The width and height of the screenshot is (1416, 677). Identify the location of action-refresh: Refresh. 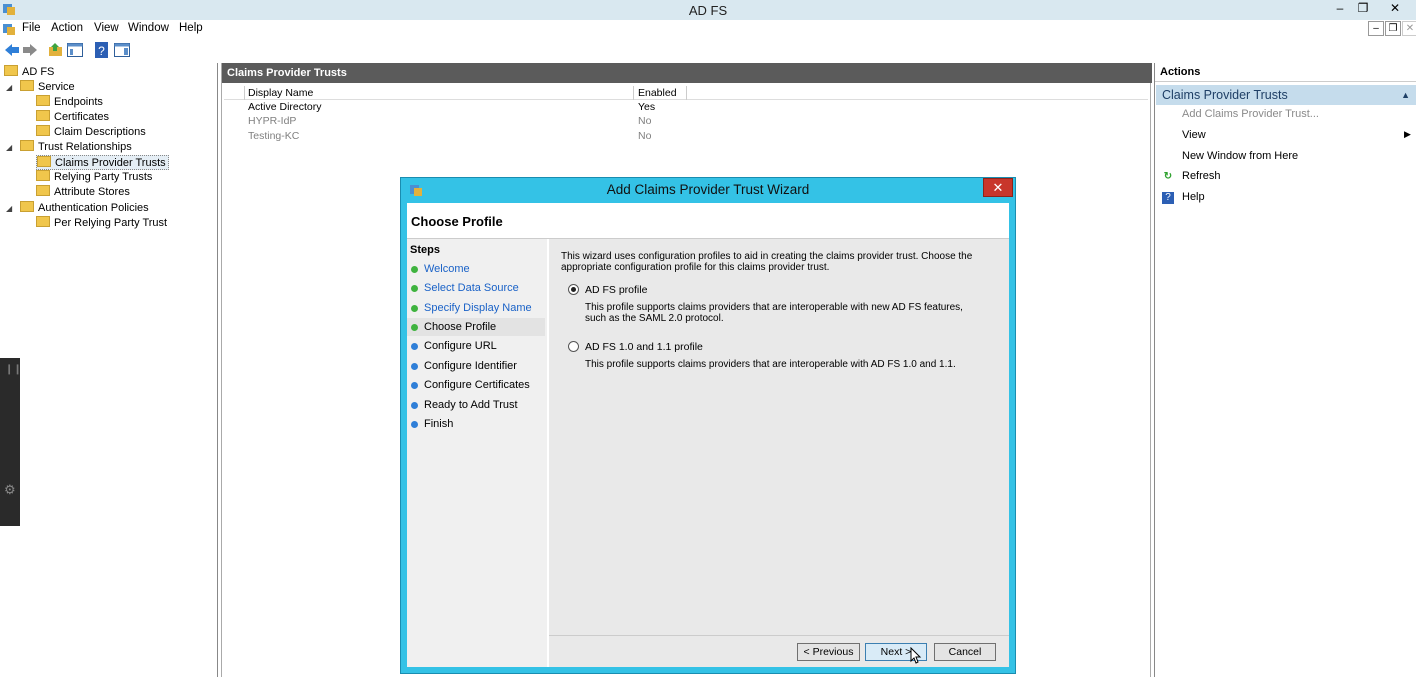
(1201, 176).